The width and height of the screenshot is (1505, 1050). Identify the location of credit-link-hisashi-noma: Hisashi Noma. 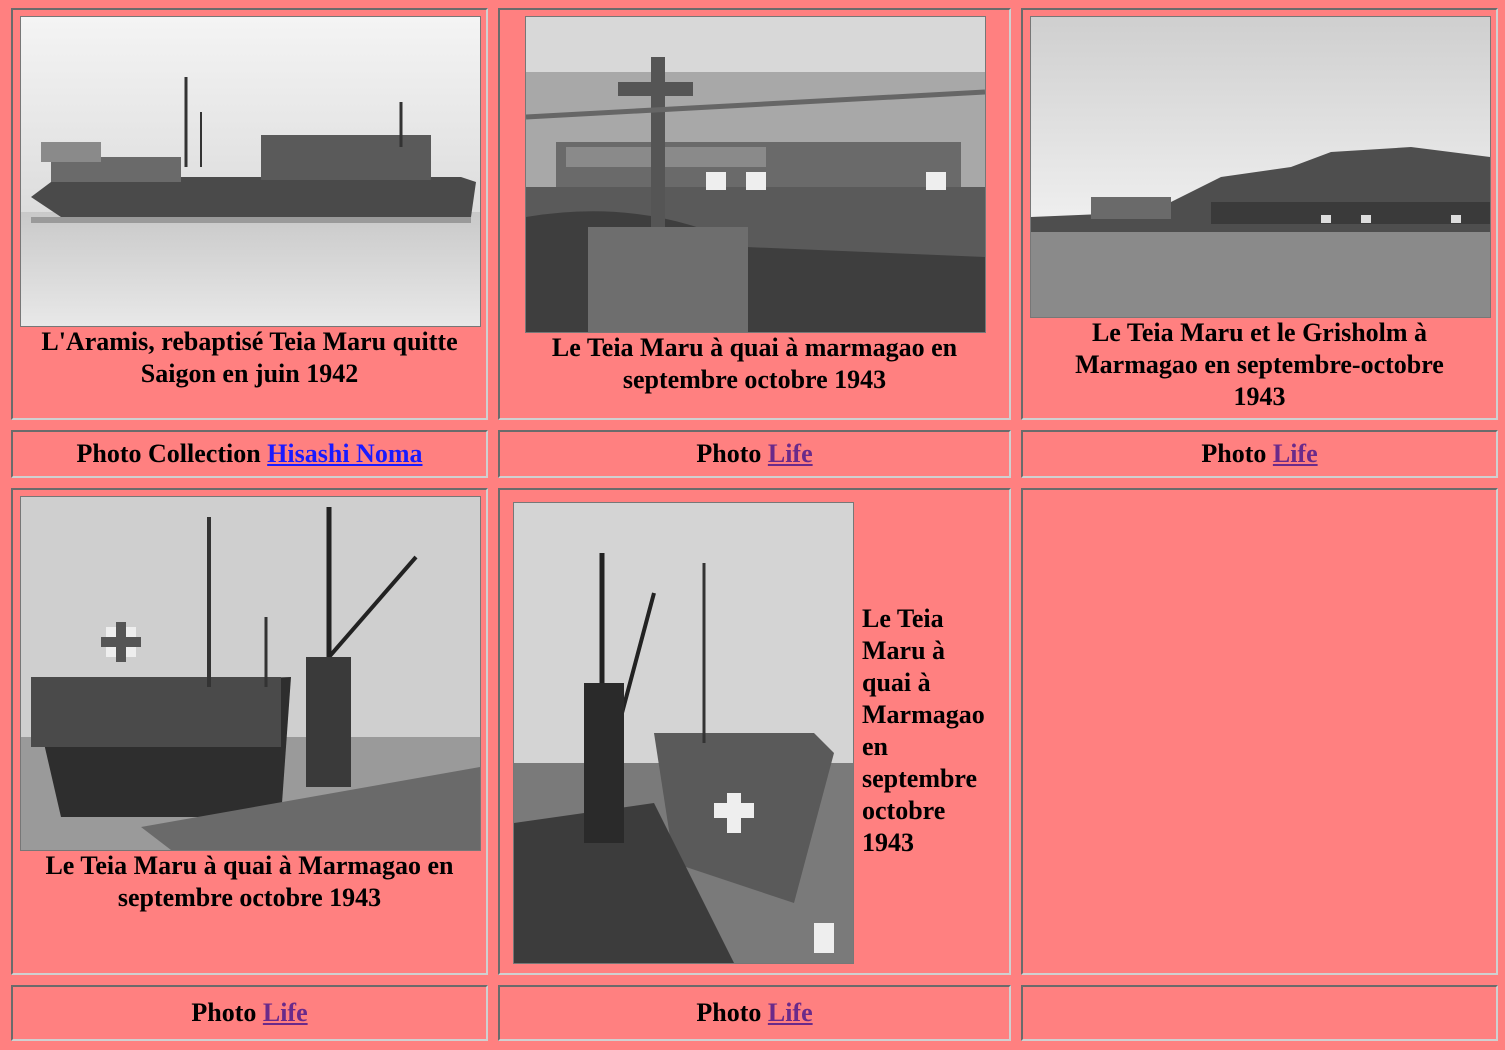
(344, 453).